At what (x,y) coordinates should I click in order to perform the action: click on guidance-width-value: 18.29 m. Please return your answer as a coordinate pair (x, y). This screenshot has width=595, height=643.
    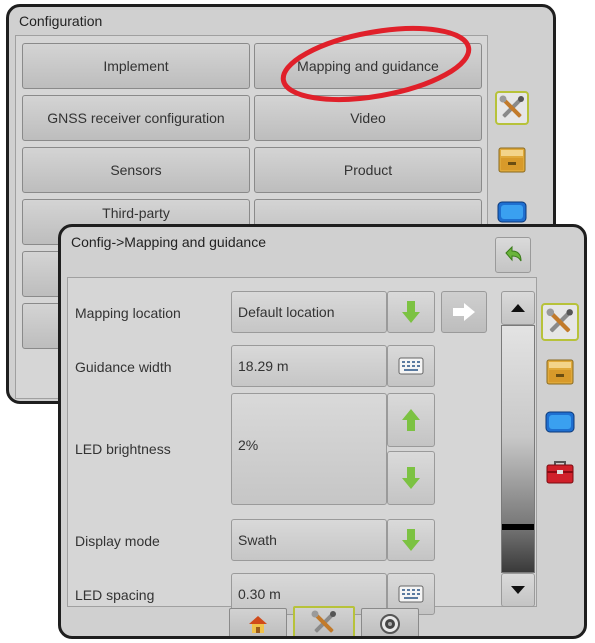
    Looking at the image, I should click on (309, 366).